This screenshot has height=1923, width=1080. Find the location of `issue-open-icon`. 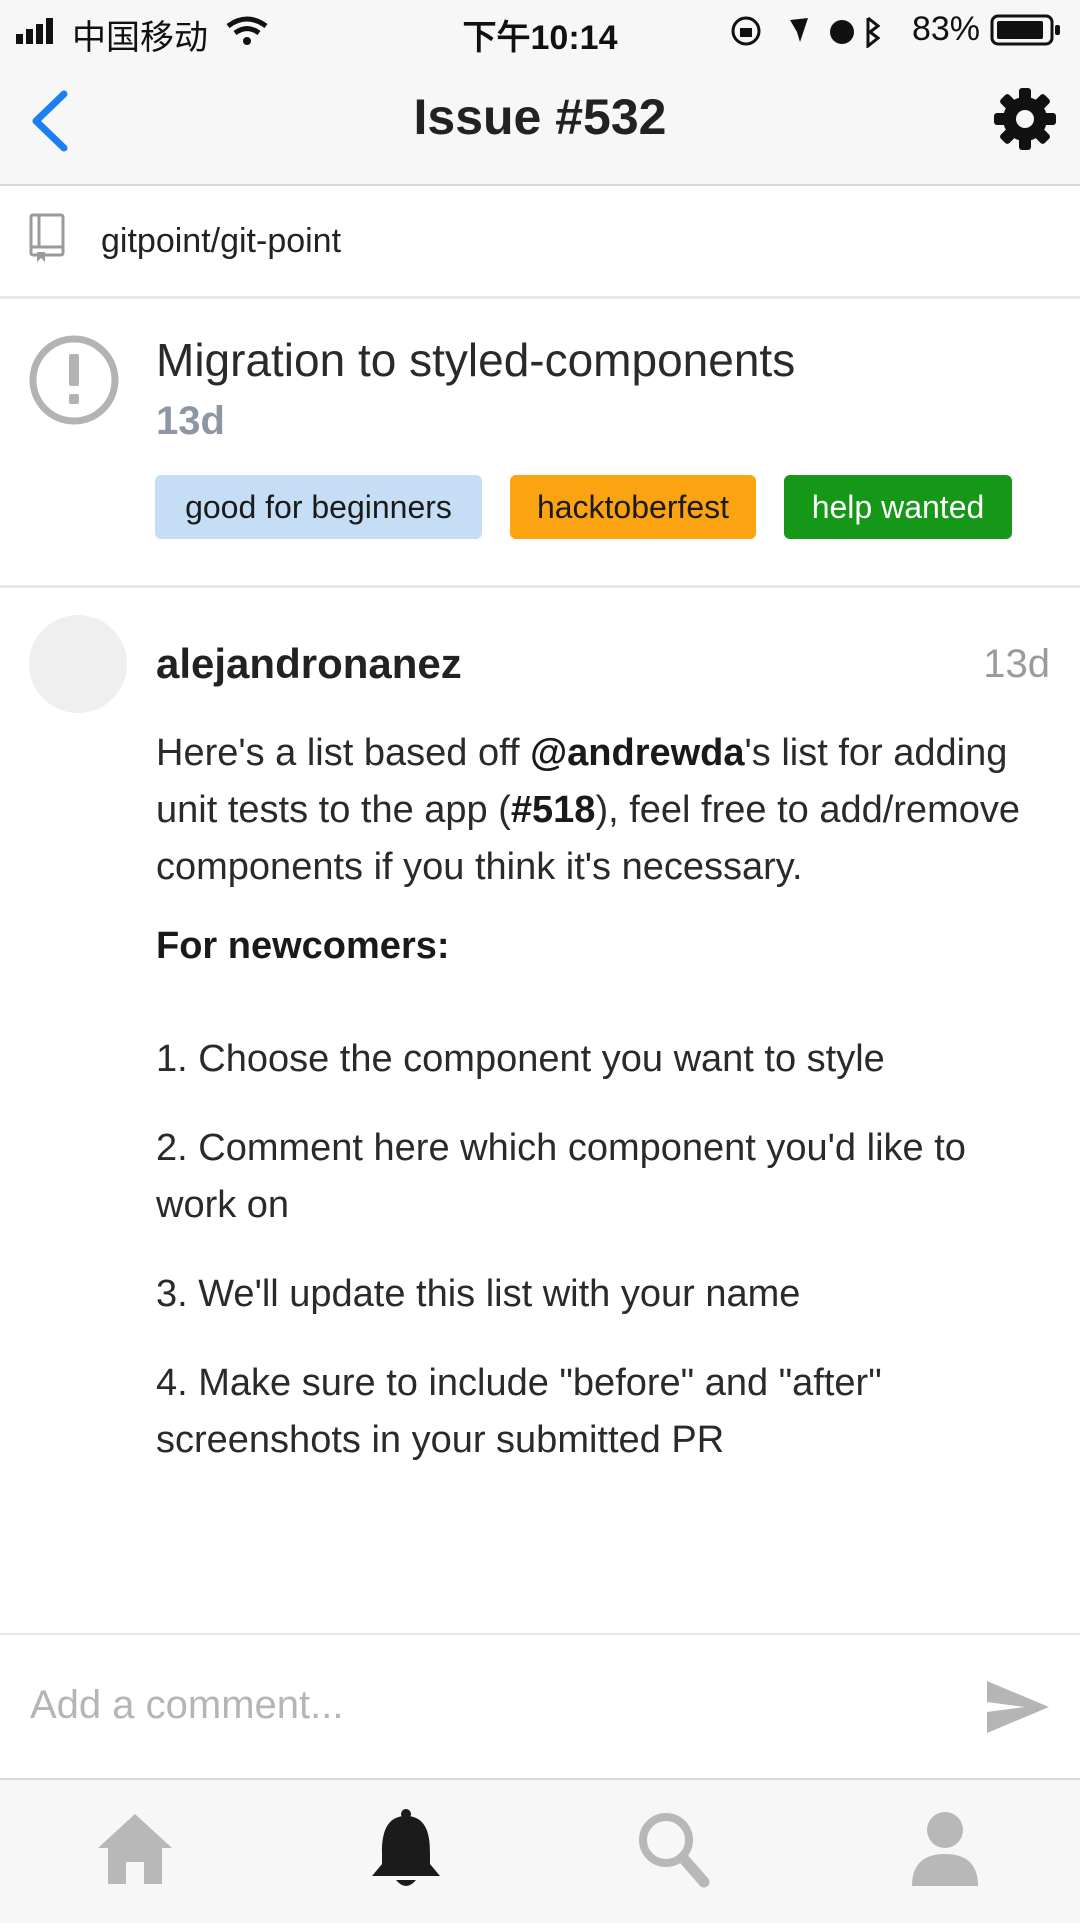

issue-open-icon is located at coordinates (74, 380).